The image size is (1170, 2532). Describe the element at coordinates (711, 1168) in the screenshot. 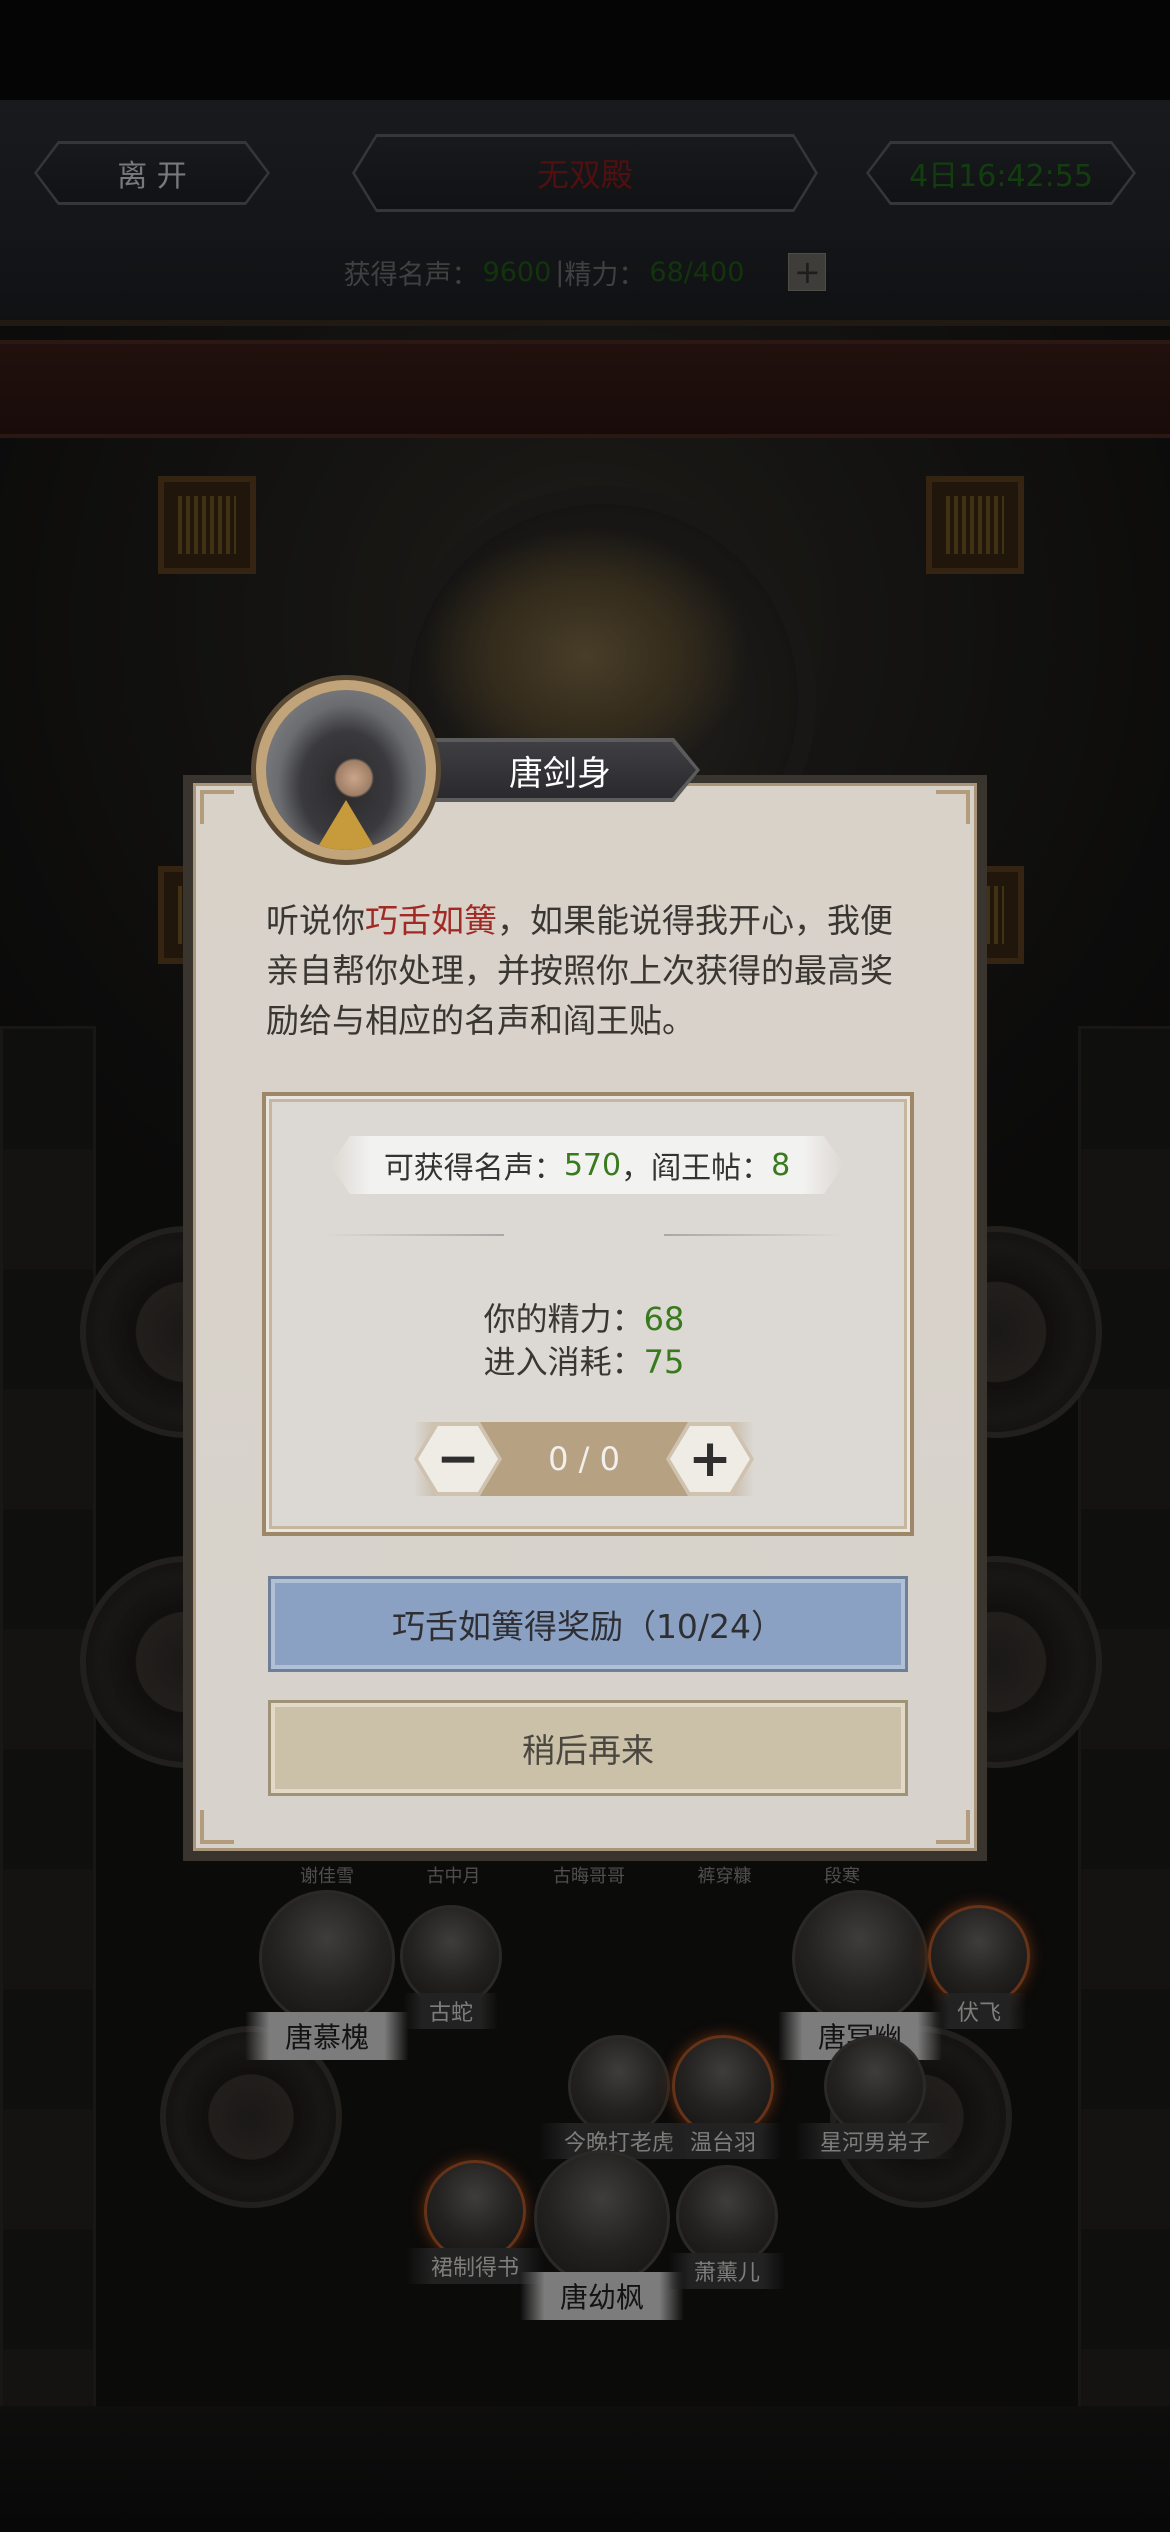

I see `reward-ticket-label: 阎王帖：` at that location.